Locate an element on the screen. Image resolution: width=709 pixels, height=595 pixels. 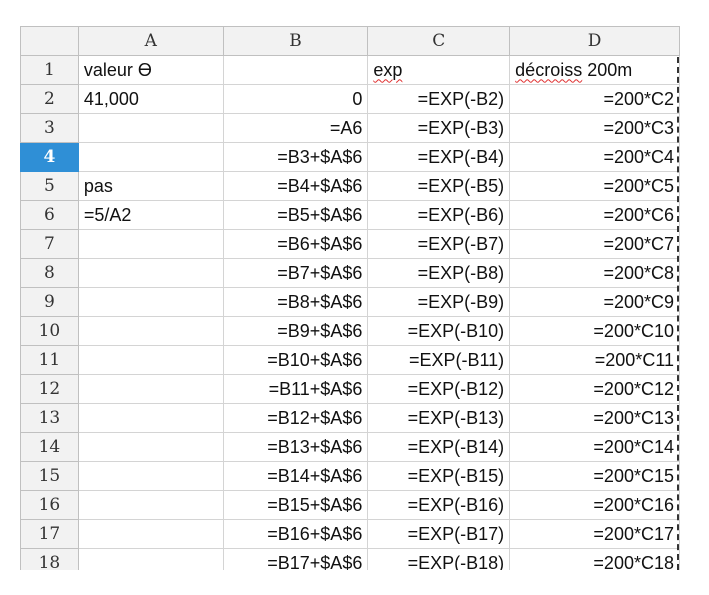
cell-a12 is located at coordinates (150, 389).